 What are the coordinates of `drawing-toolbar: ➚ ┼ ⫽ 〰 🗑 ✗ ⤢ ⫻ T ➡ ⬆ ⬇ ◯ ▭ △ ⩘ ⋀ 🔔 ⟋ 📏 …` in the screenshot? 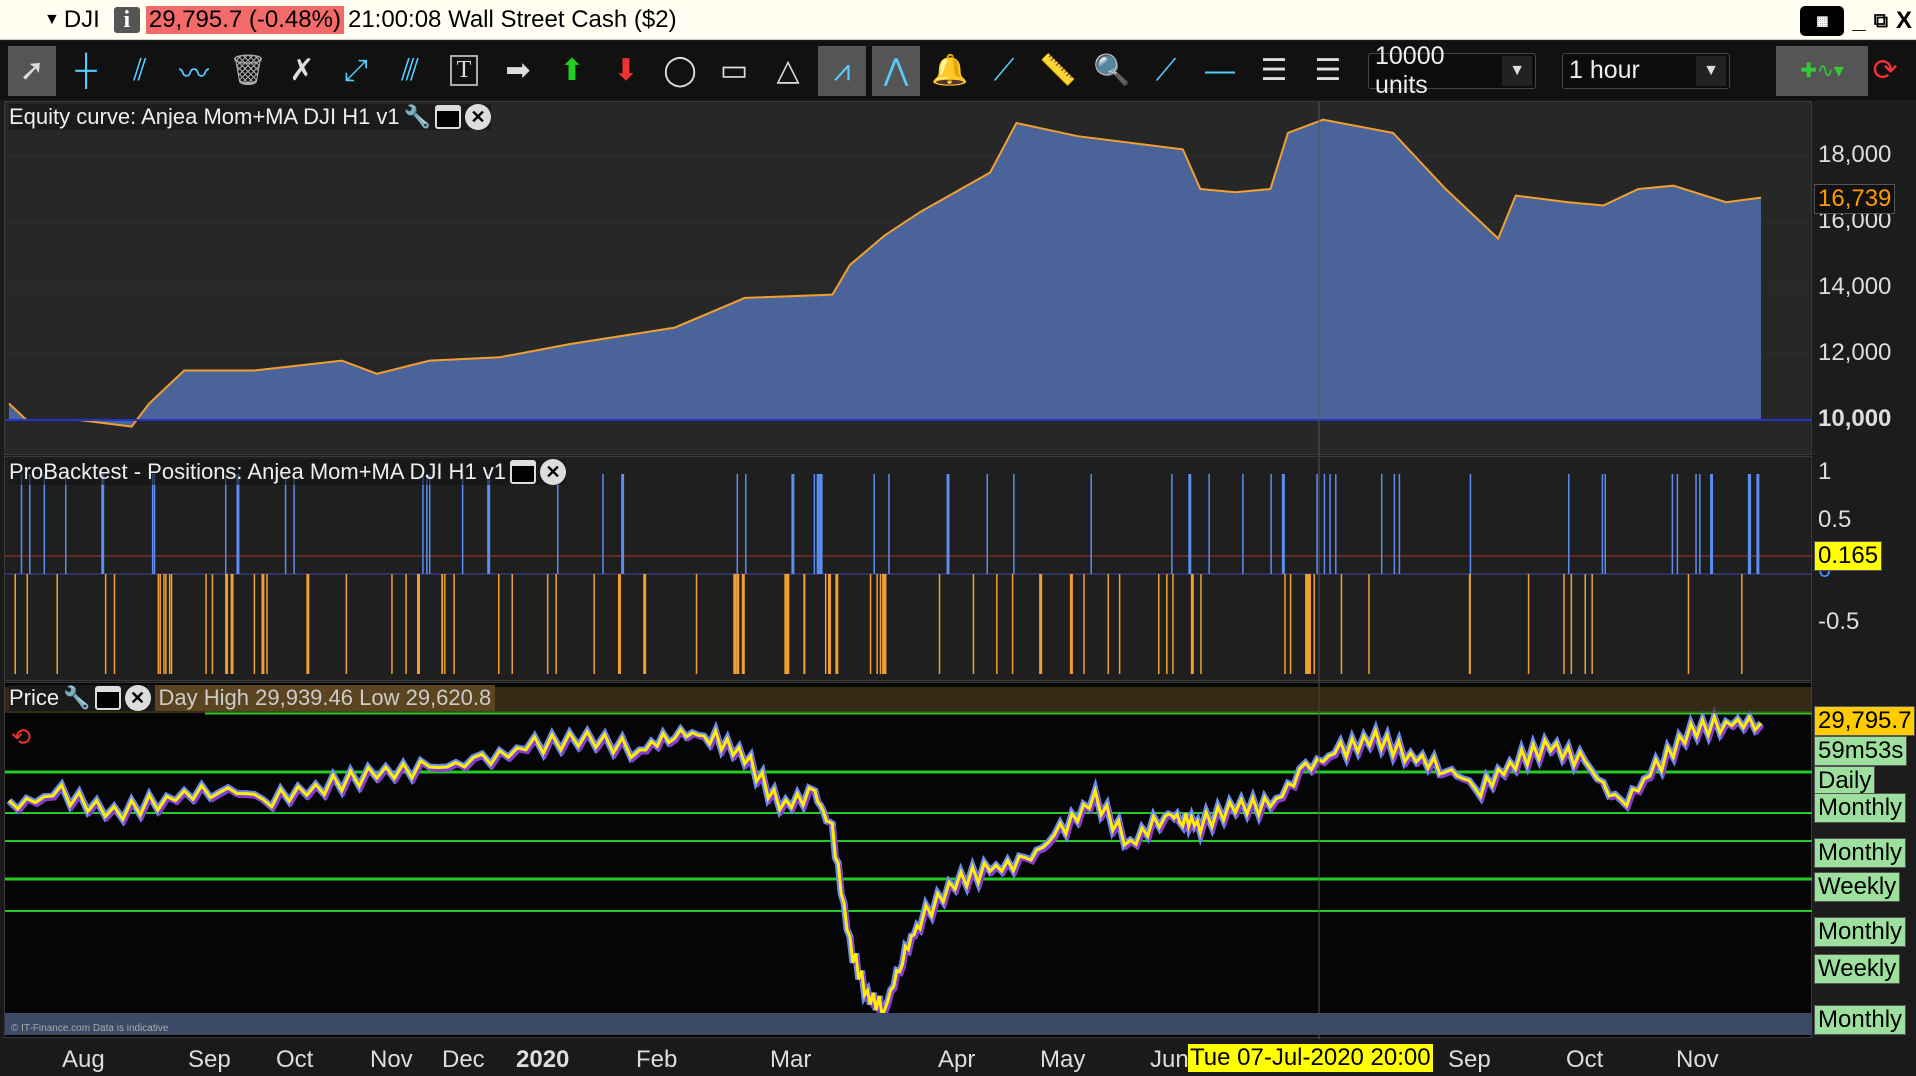 It's located at (958, 70).